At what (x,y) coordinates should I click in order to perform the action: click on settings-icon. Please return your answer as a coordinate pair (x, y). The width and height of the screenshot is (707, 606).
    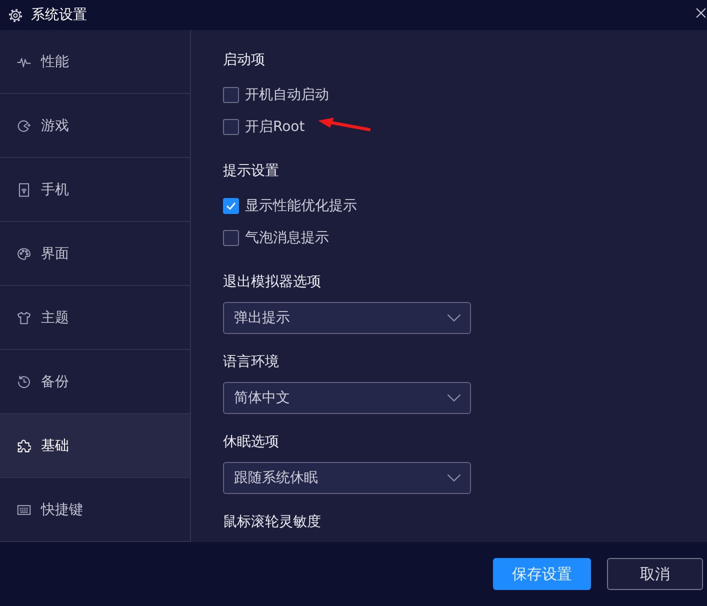
    Looking at the image, I should click on (15, 15).